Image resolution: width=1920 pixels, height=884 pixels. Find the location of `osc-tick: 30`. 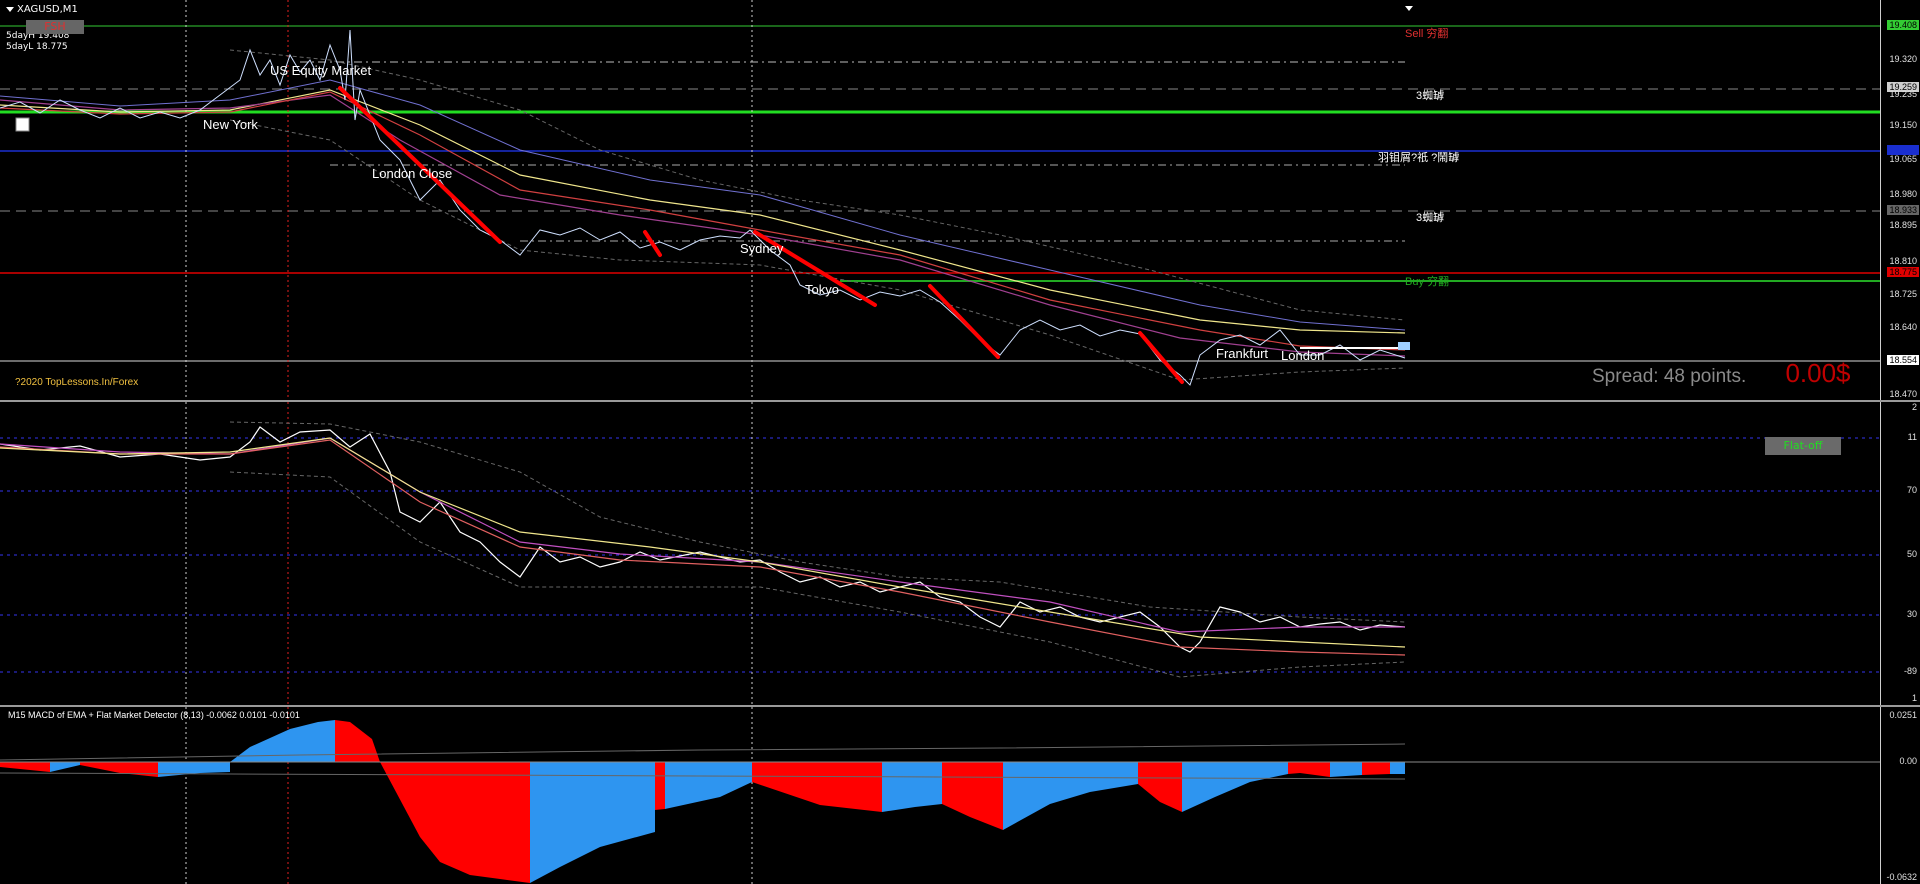

osc-tick: 30 is located at coordinates (1911, 614).